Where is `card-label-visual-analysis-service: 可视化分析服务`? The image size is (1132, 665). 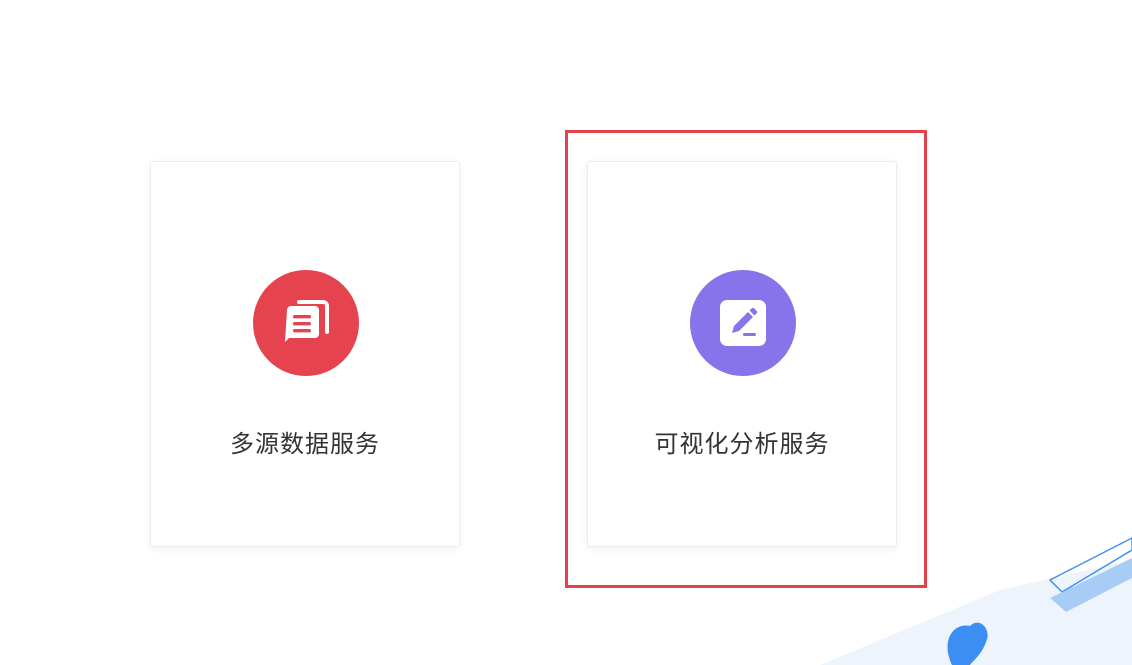 card-label-visual-analysis-service: 可视化分析服务 is located at coordinates (742, 444).